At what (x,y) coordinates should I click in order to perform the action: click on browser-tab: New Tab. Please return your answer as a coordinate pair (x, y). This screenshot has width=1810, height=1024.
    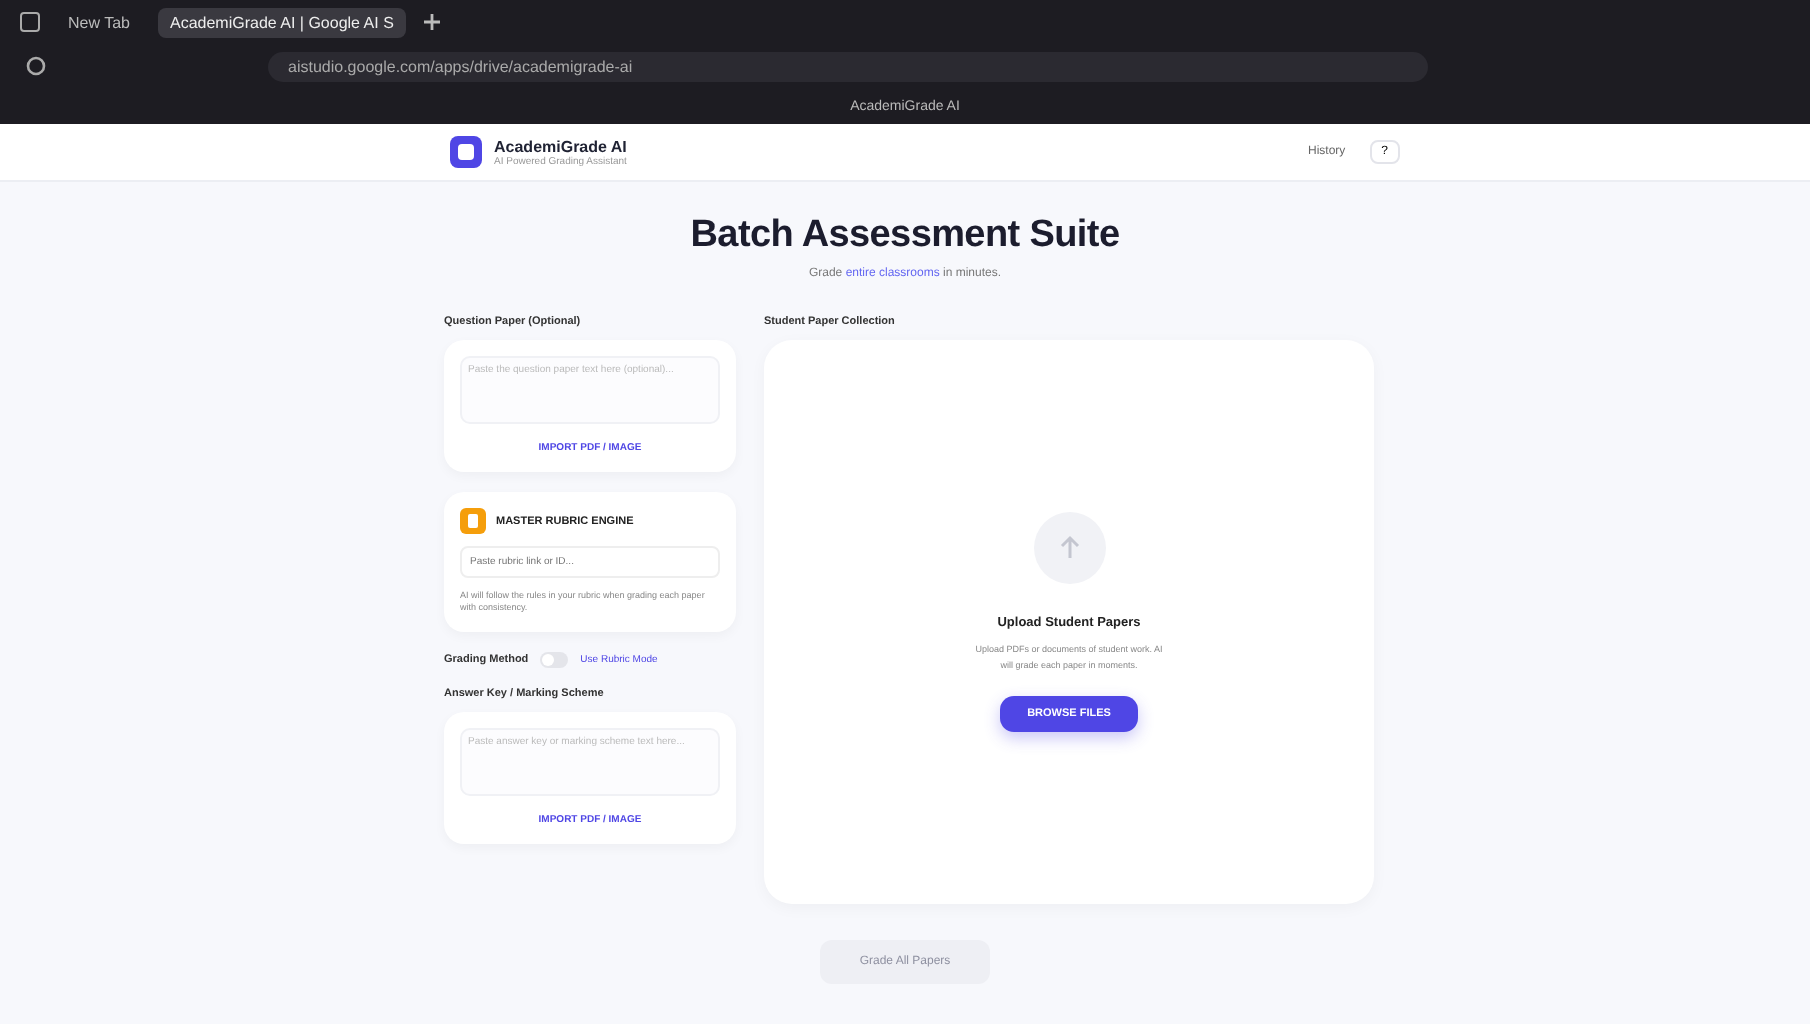
    Looking at the image, I should click on (99, 22).